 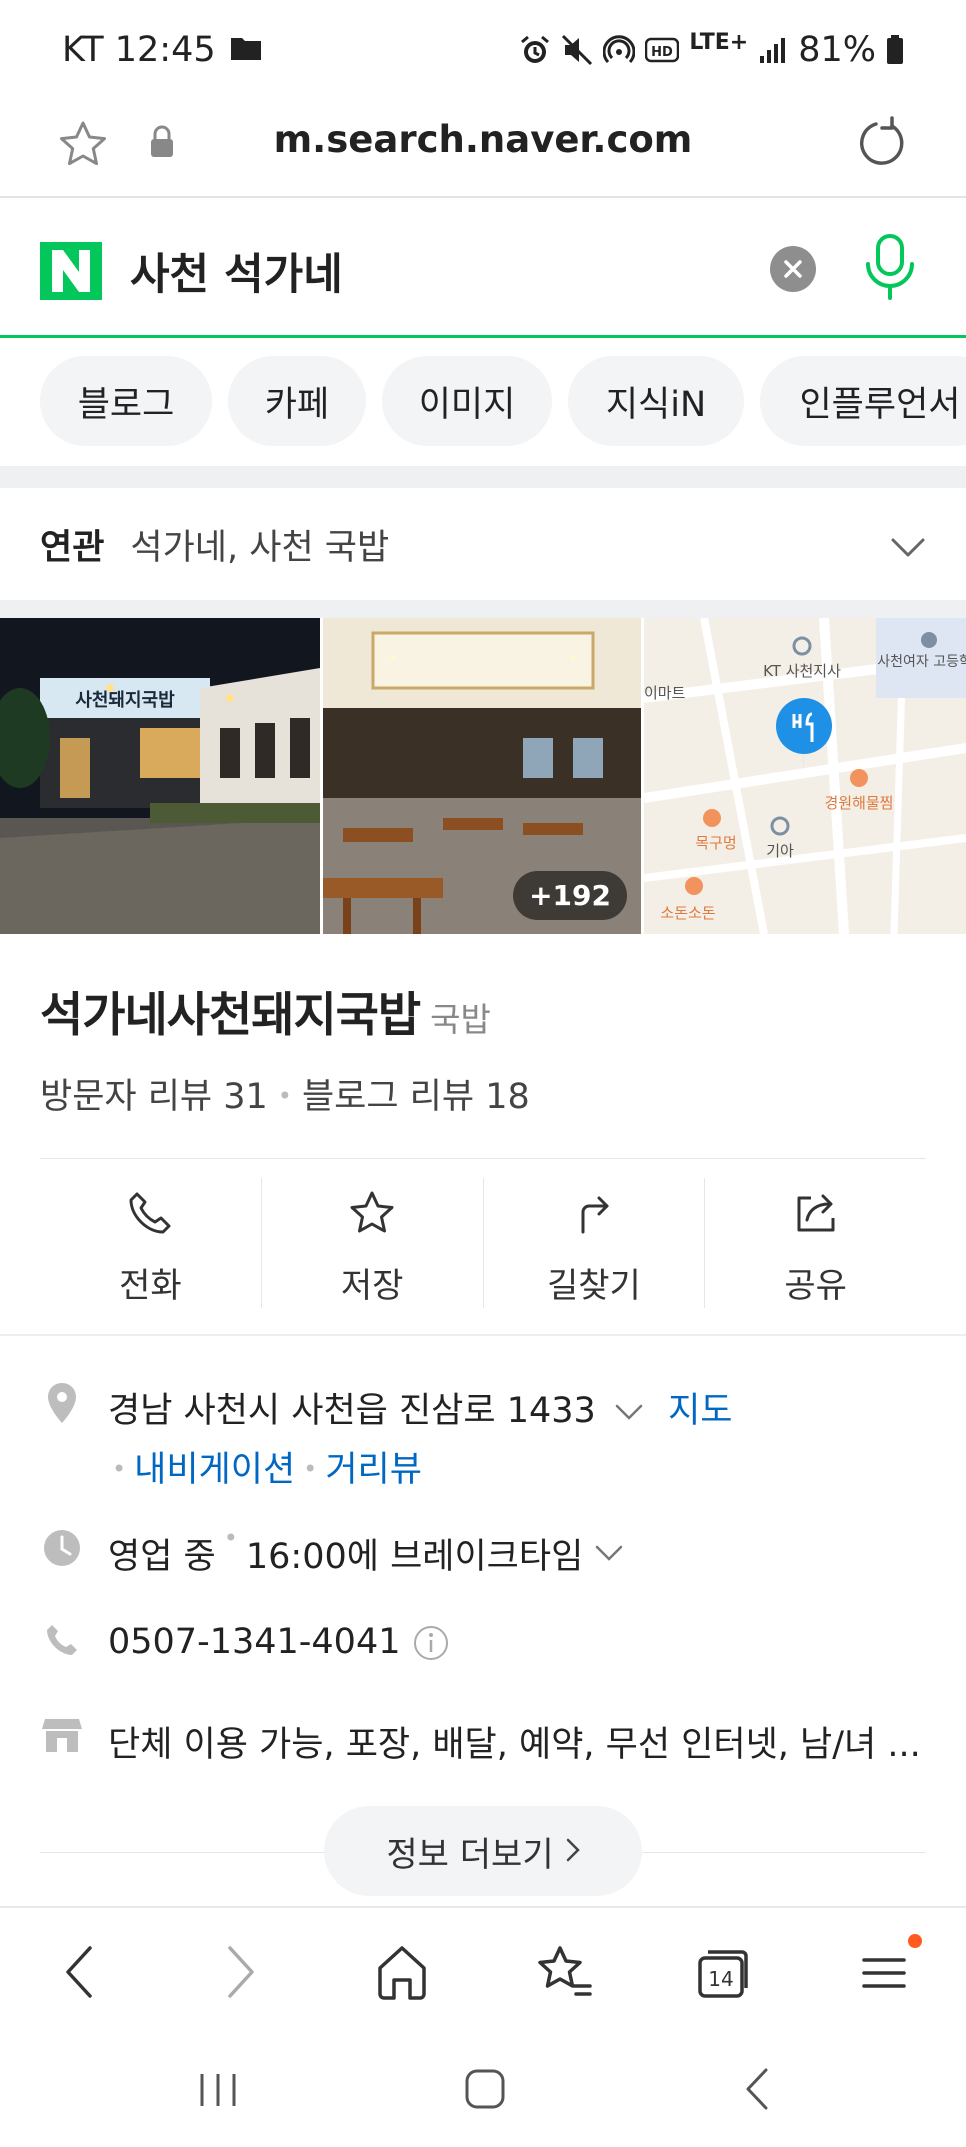 What do you see at coordinates (816, 1215) in the screenshot?
I see `share-icon` at bounding box center [816, 1215].